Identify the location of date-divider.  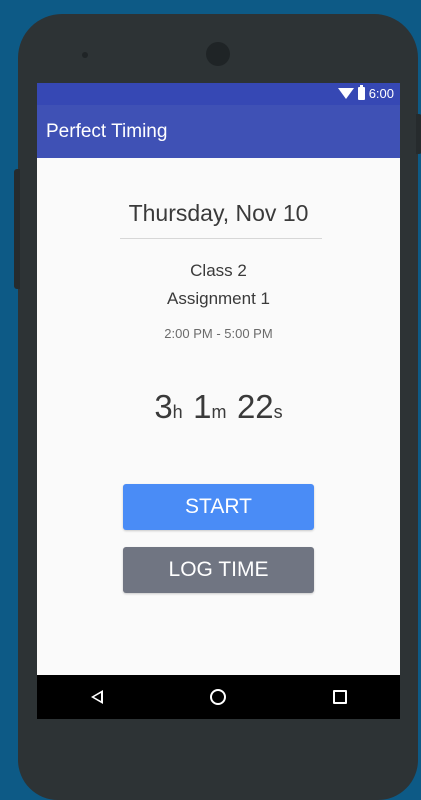
(221, 238).